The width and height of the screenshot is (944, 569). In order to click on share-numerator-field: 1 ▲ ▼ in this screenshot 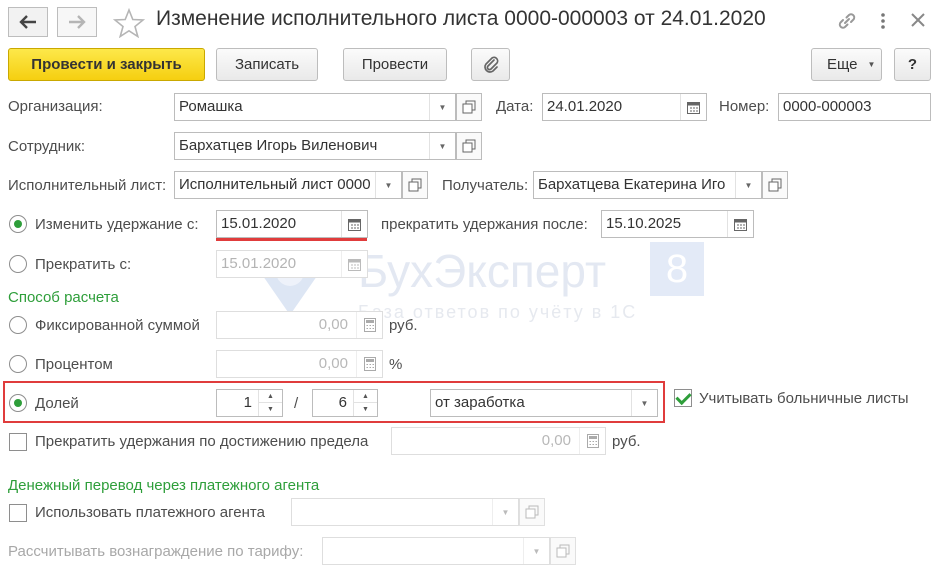, I will do `click(249, 403)`.